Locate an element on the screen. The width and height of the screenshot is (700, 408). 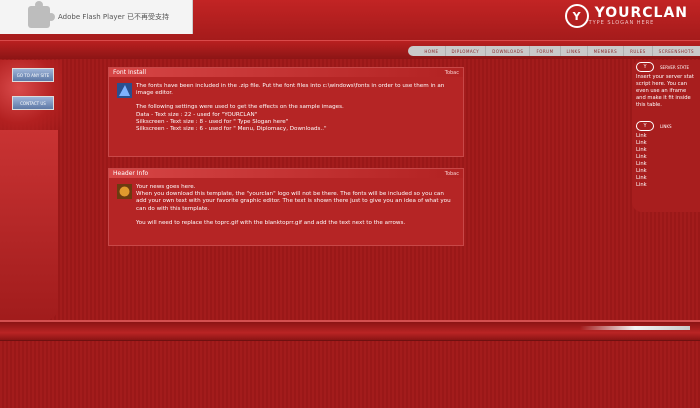
server-state-header: Y SERVER STATE is located at coordinates (666, 67).